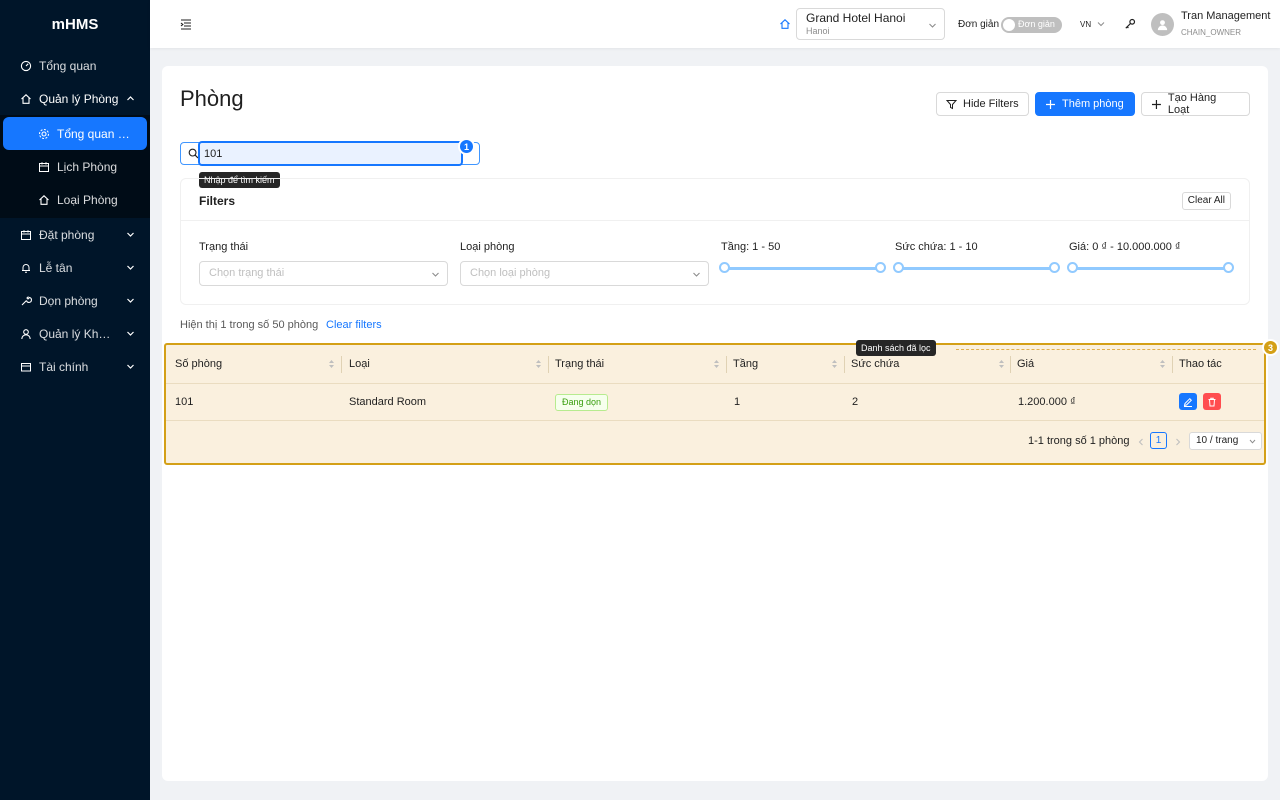 This screenshot has width=1280, height=800. Describe the element at coordinates (26, 301) in the screenshot. I see `tool-icon` at that location.